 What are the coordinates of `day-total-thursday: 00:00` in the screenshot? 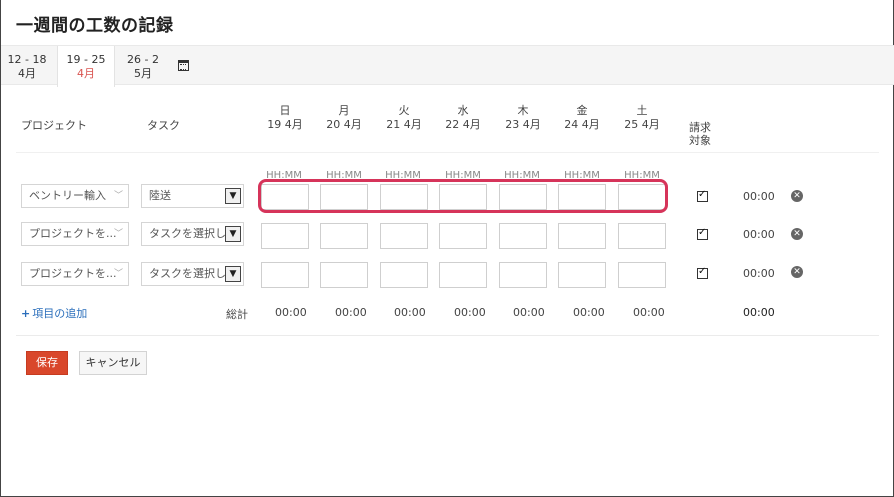 It's located at (529, 312).